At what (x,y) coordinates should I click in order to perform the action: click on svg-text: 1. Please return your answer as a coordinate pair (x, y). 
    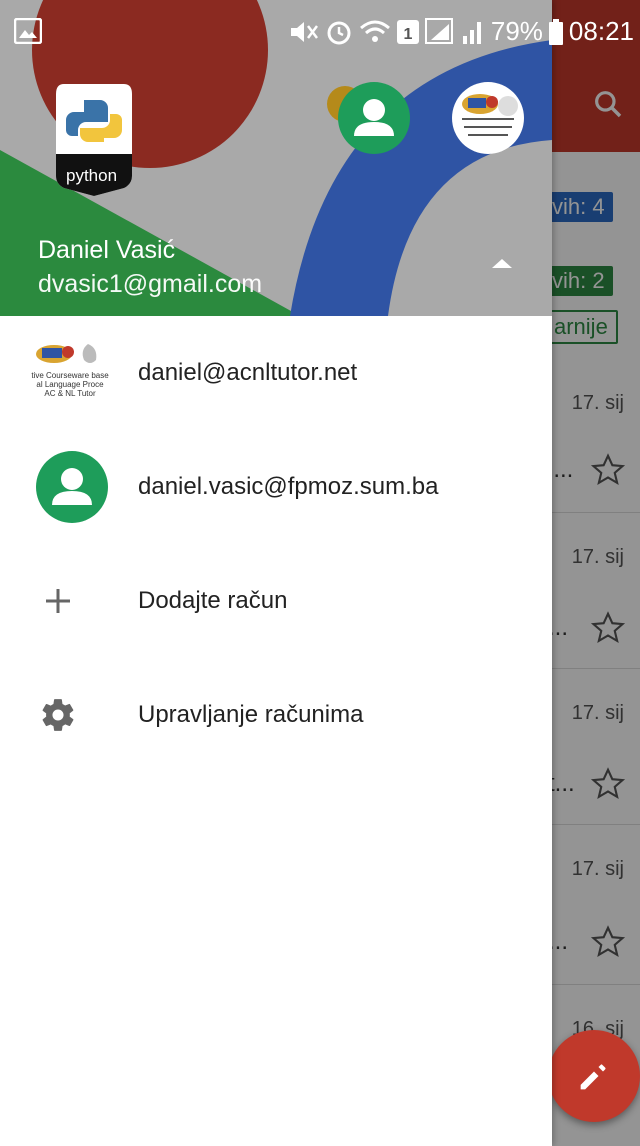
    Looking at the image, I should click on (407, 34).